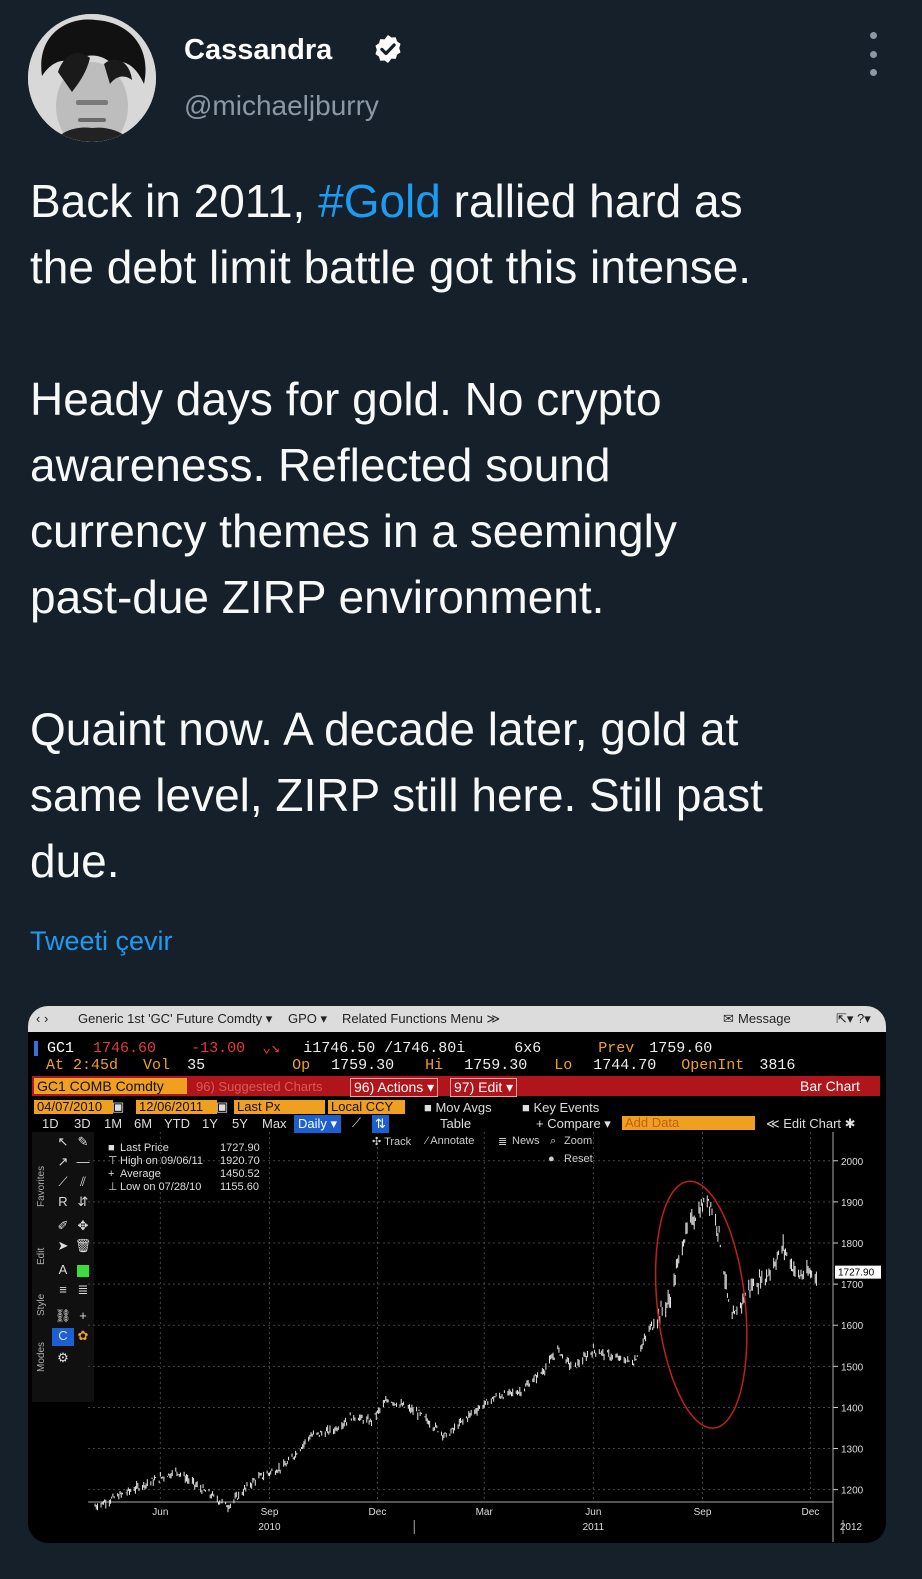  I want to click on window-controls: ⇱▾ ?▾, so click(853, 1019).